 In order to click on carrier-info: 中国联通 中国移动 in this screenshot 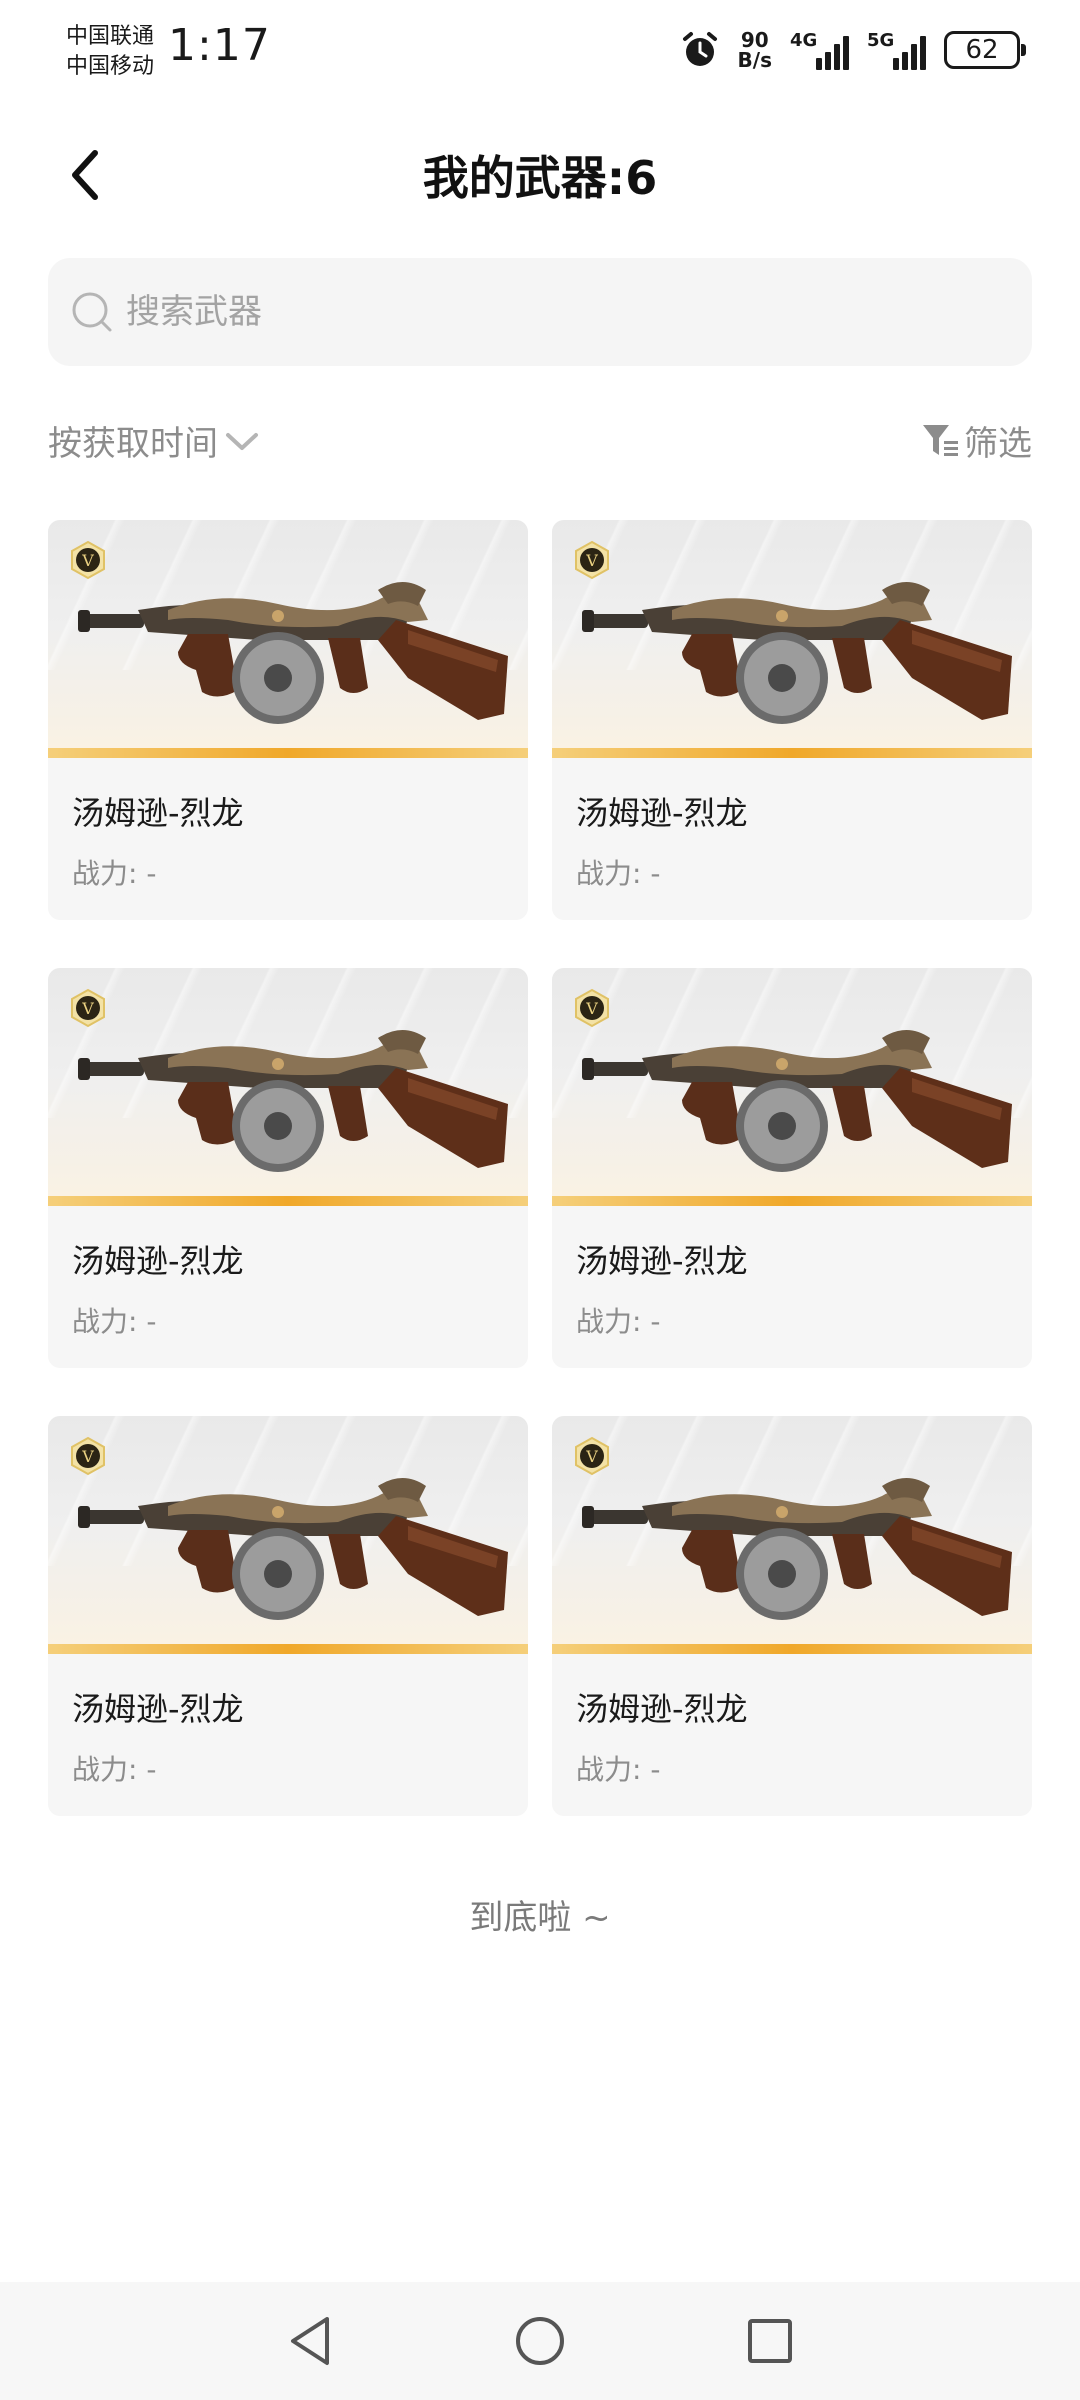, I will do `click(110, 52)`.